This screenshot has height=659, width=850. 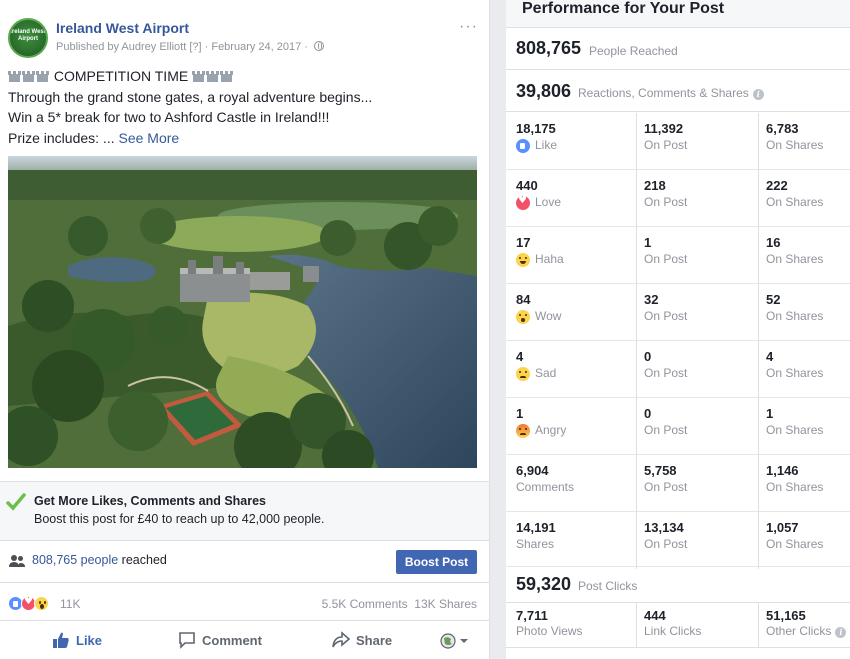 I want to click on published-by: Published by Audrey Elliott, so click(x=121, y=47).